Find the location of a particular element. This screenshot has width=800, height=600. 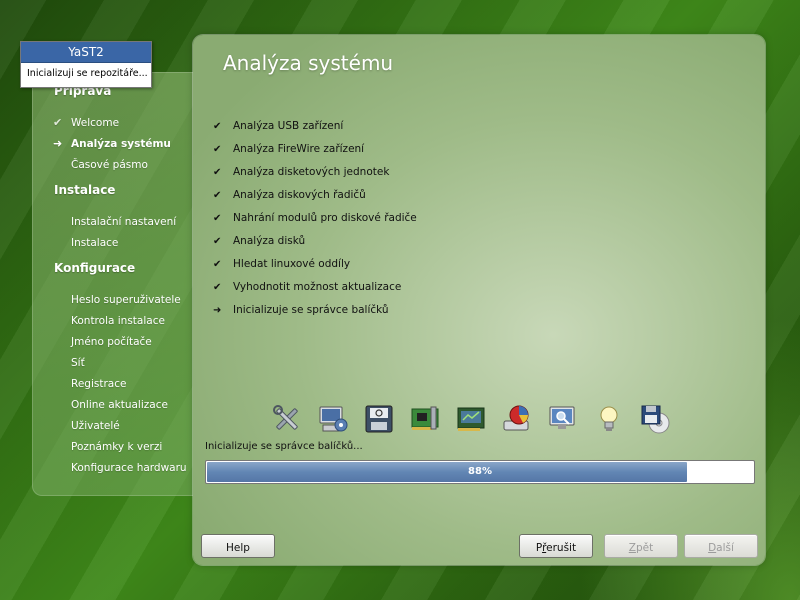

back-label-mnemonic: Z is located at coordinates (632, 548).